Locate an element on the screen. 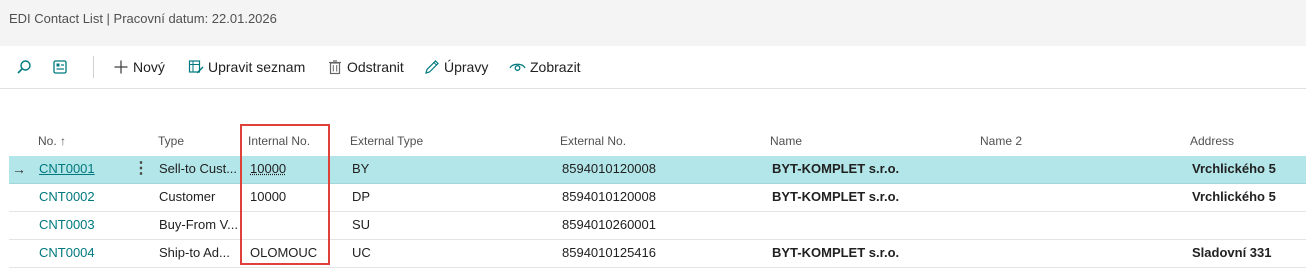  view-button: Zobrazit is located at coordinates (545, 67).